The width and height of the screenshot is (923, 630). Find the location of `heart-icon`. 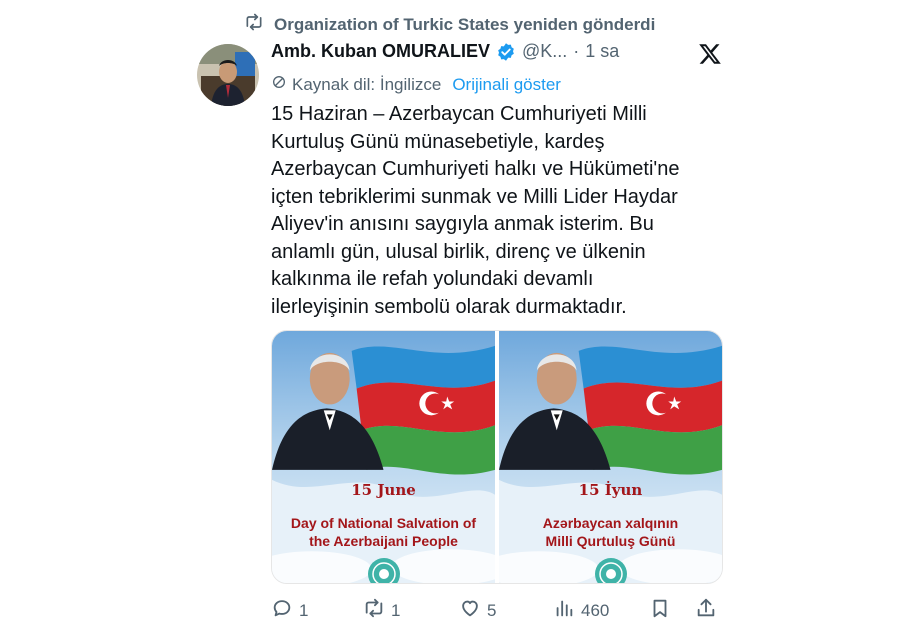

heart-icon is located at coordinates (470, 610).